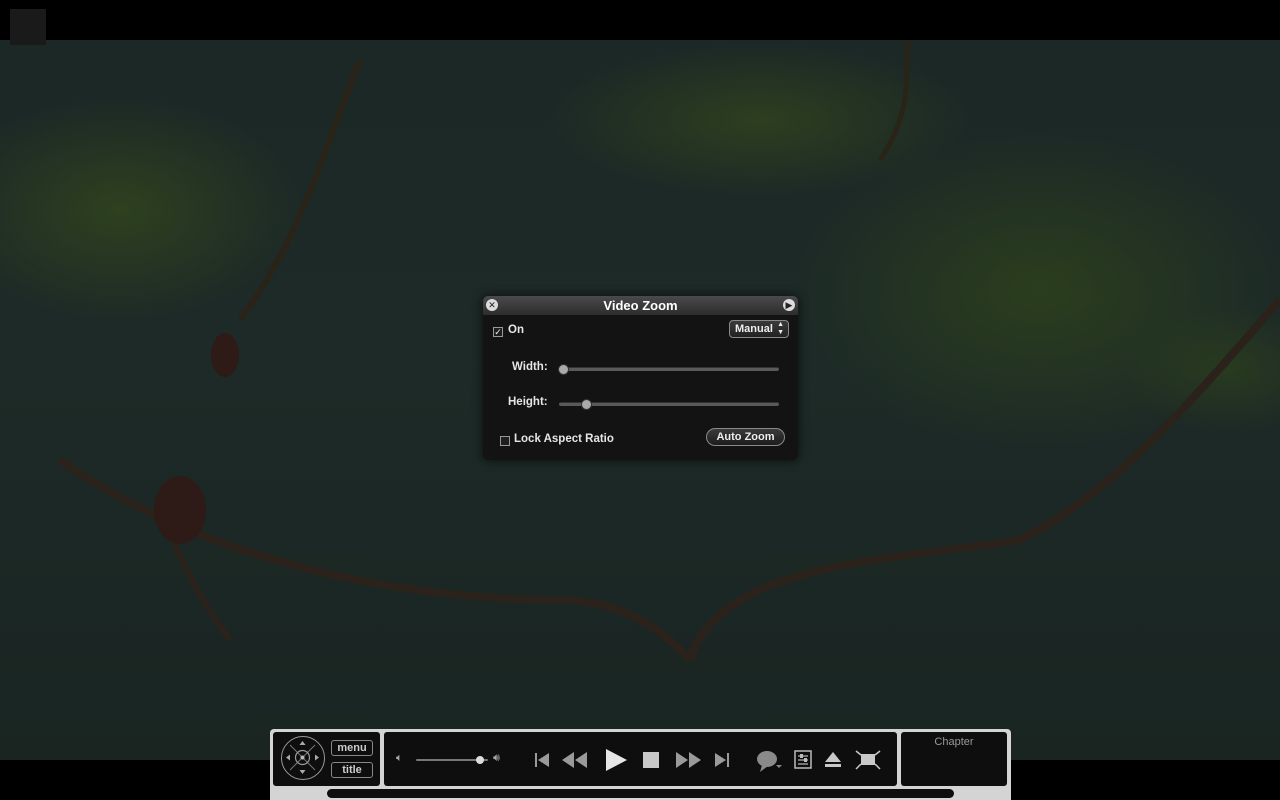 Image resolution: width=1280 pixels, height=800 pixels. I want to click on sliders-icon, so click(803, 760).